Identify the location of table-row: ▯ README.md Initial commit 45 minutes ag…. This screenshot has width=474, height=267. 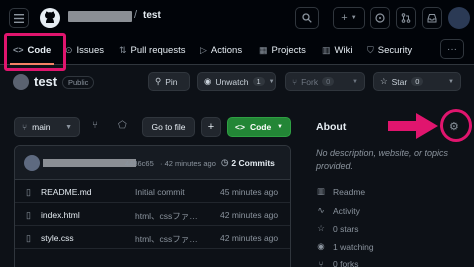
(152, 192).